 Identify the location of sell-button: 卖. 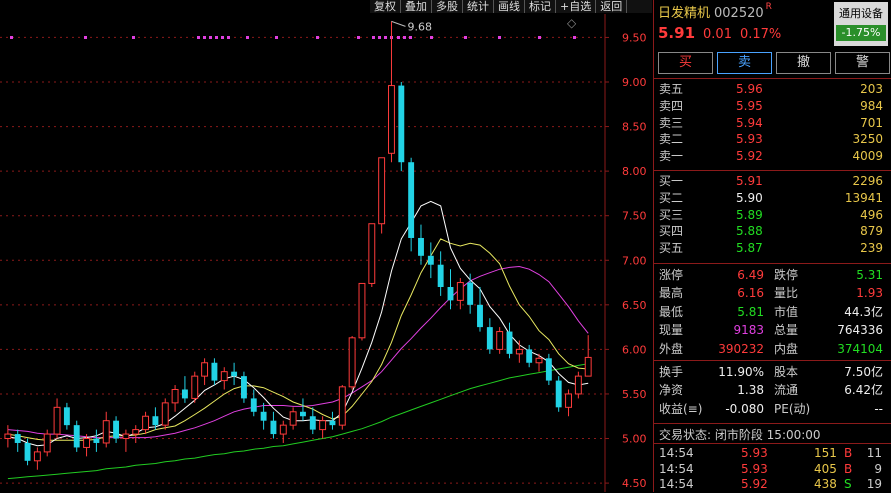
(744, 63).